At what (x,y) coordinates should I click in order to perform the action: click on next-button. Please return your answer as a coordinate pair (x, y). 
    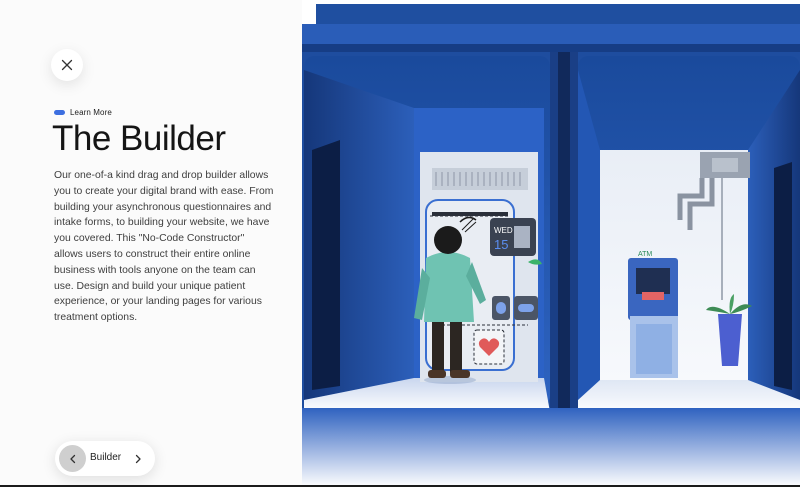
    Looking at the image, I should click on (138, 459).